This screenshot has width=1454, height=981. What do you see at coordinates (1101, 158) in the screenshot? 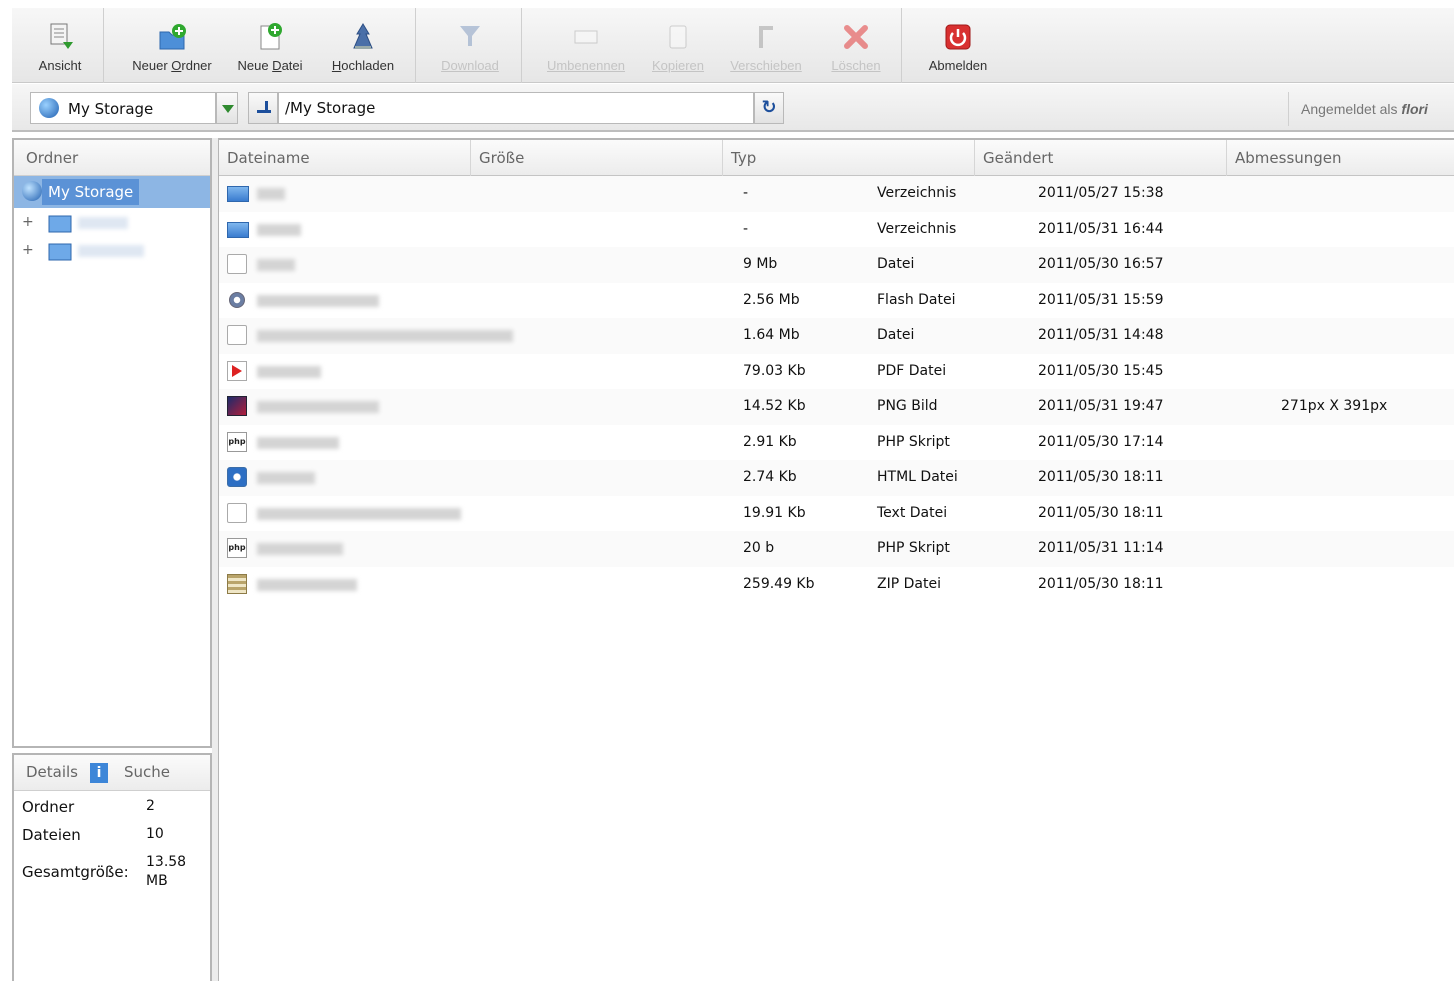
I see `column-modified: Geändert` at bounding box center [1101, 158].